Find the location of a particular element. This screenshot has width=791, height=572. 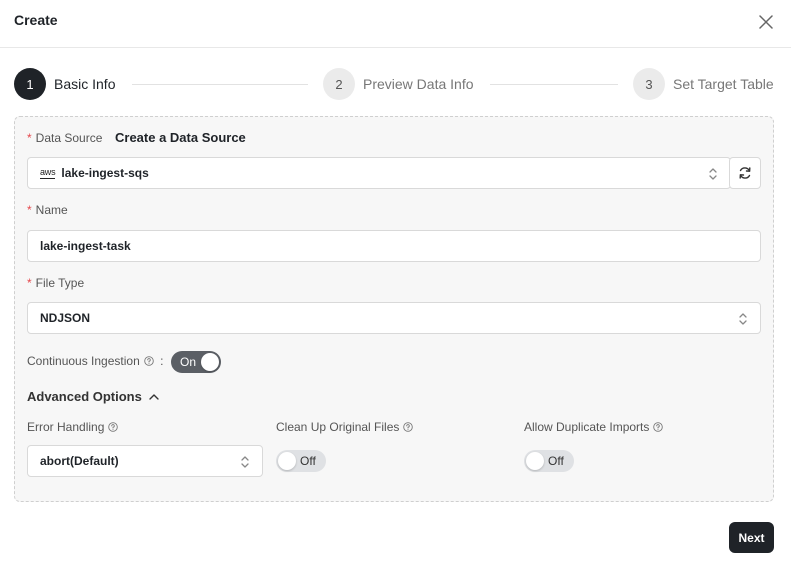

step-number: 3 is located at coordinates (649, 84).